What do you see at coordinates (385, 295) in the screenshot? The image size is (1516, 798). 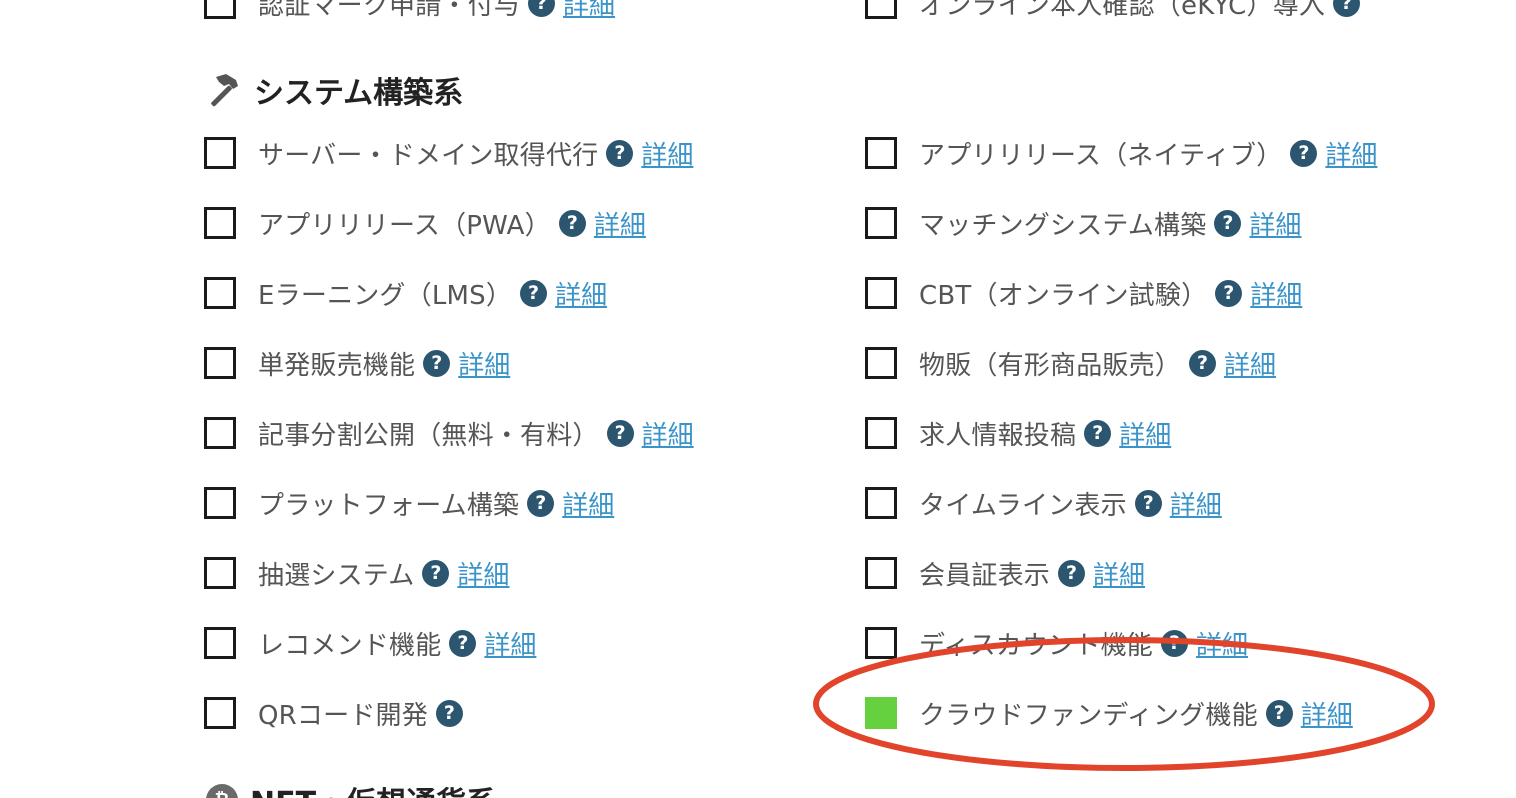 I see `option-label: Eラーニング（LMS）` at bounding box center [385, 295].